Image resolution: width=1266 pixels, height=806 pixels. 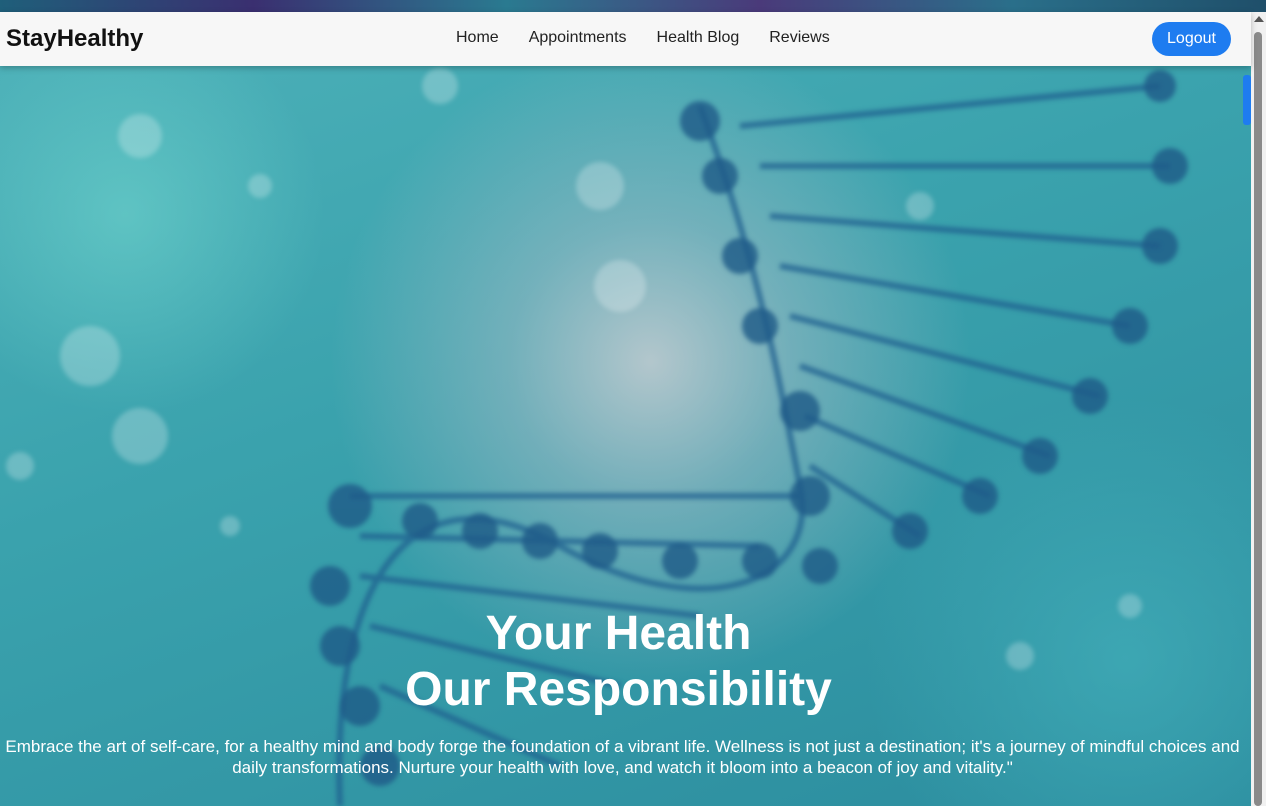 What do you see at coordinates (1191, 39) in the screenshot?
I see `logout-button: Logout` at bounding box center [1191, 39].